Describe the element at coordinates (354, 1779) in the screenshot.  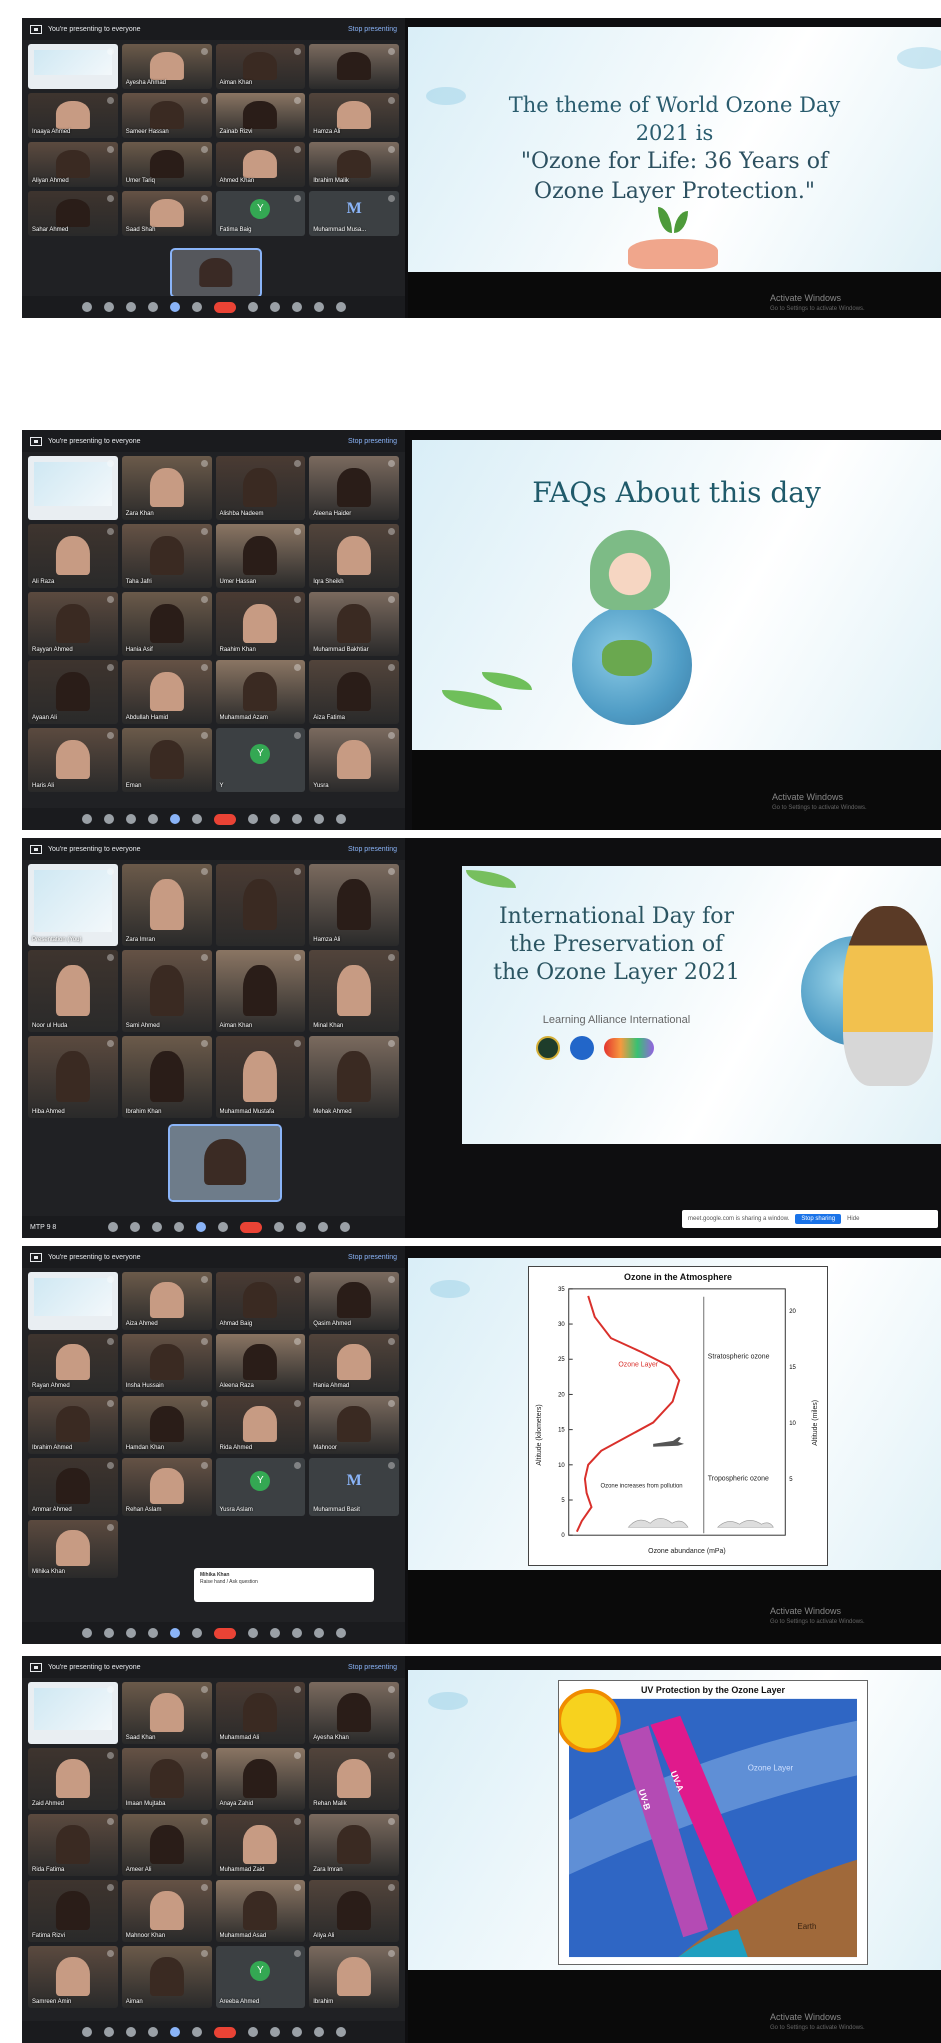
I see `participant-tile: Rehan Malik` at that location.